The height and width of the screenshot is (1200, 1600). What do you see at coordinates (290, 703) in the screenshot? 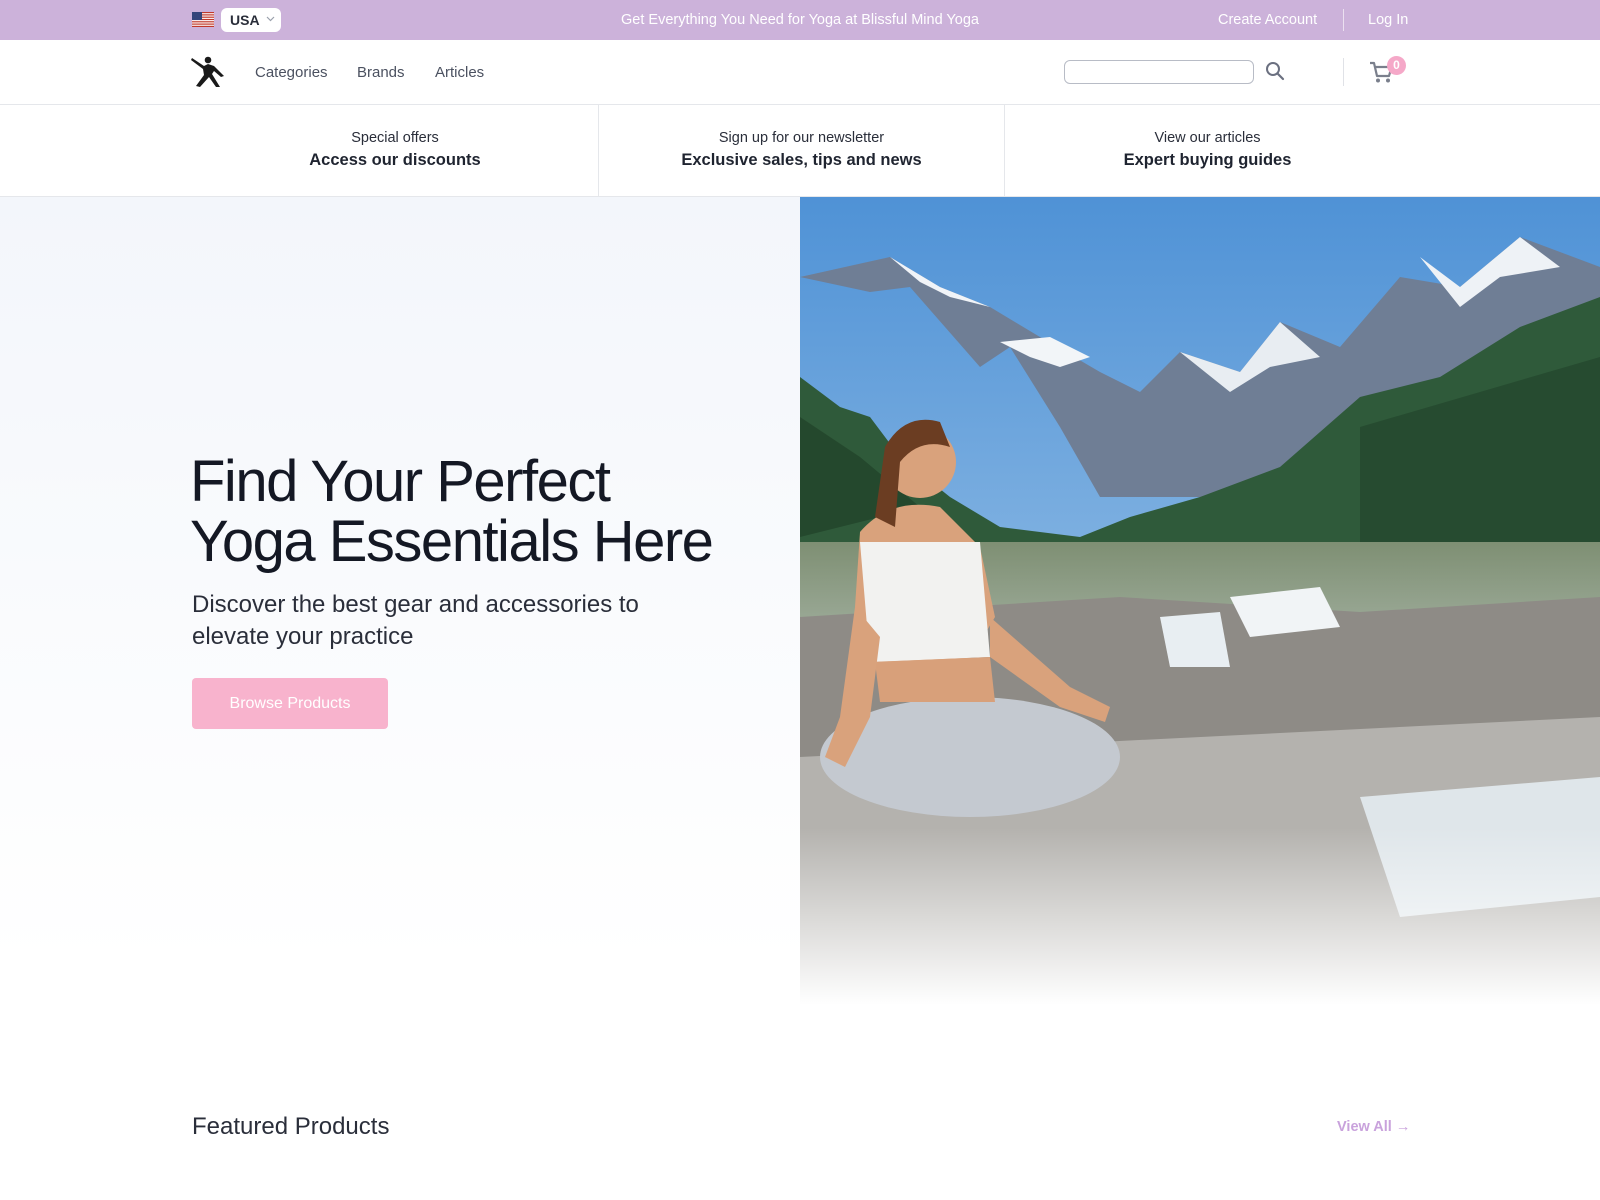
I see `browse-products-button: Browse Products` at bounding box center [290, 703].